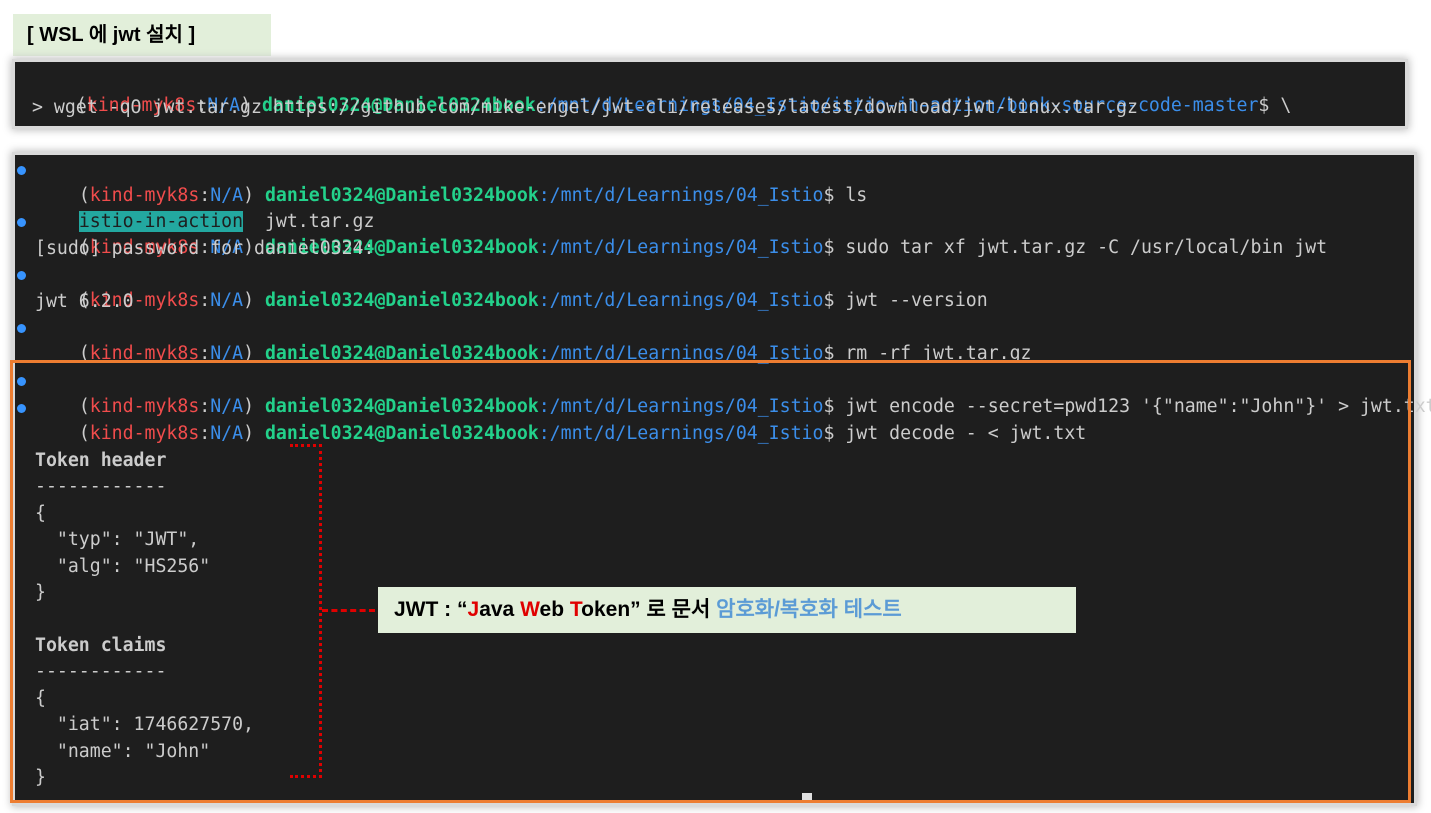 The image size is (1431, 813). Describe the element at coordinates (530, 609) in the screenshot. I see `annotation-letter-w: W` at that location.